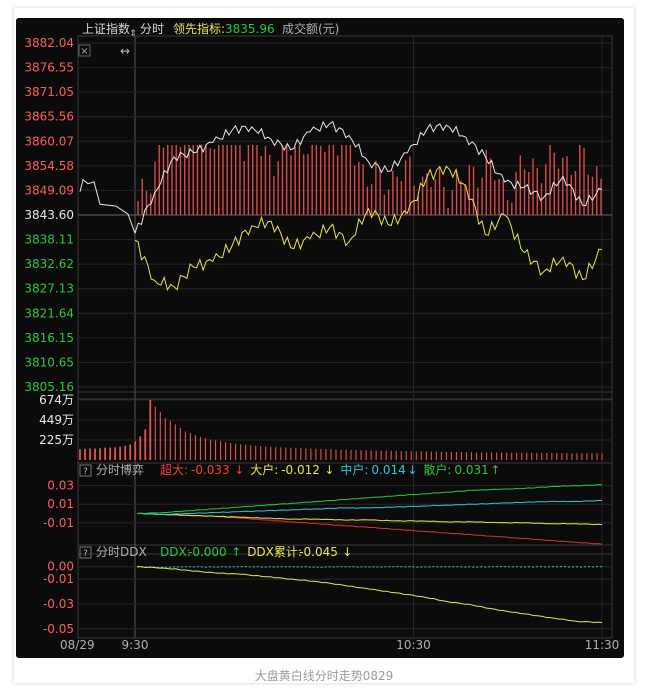 The image size is (648, 697). What do you see at coordinates (437, 469) in the screenshot?
I see `legend-label: 散户:` at bounding box center [437, 469].